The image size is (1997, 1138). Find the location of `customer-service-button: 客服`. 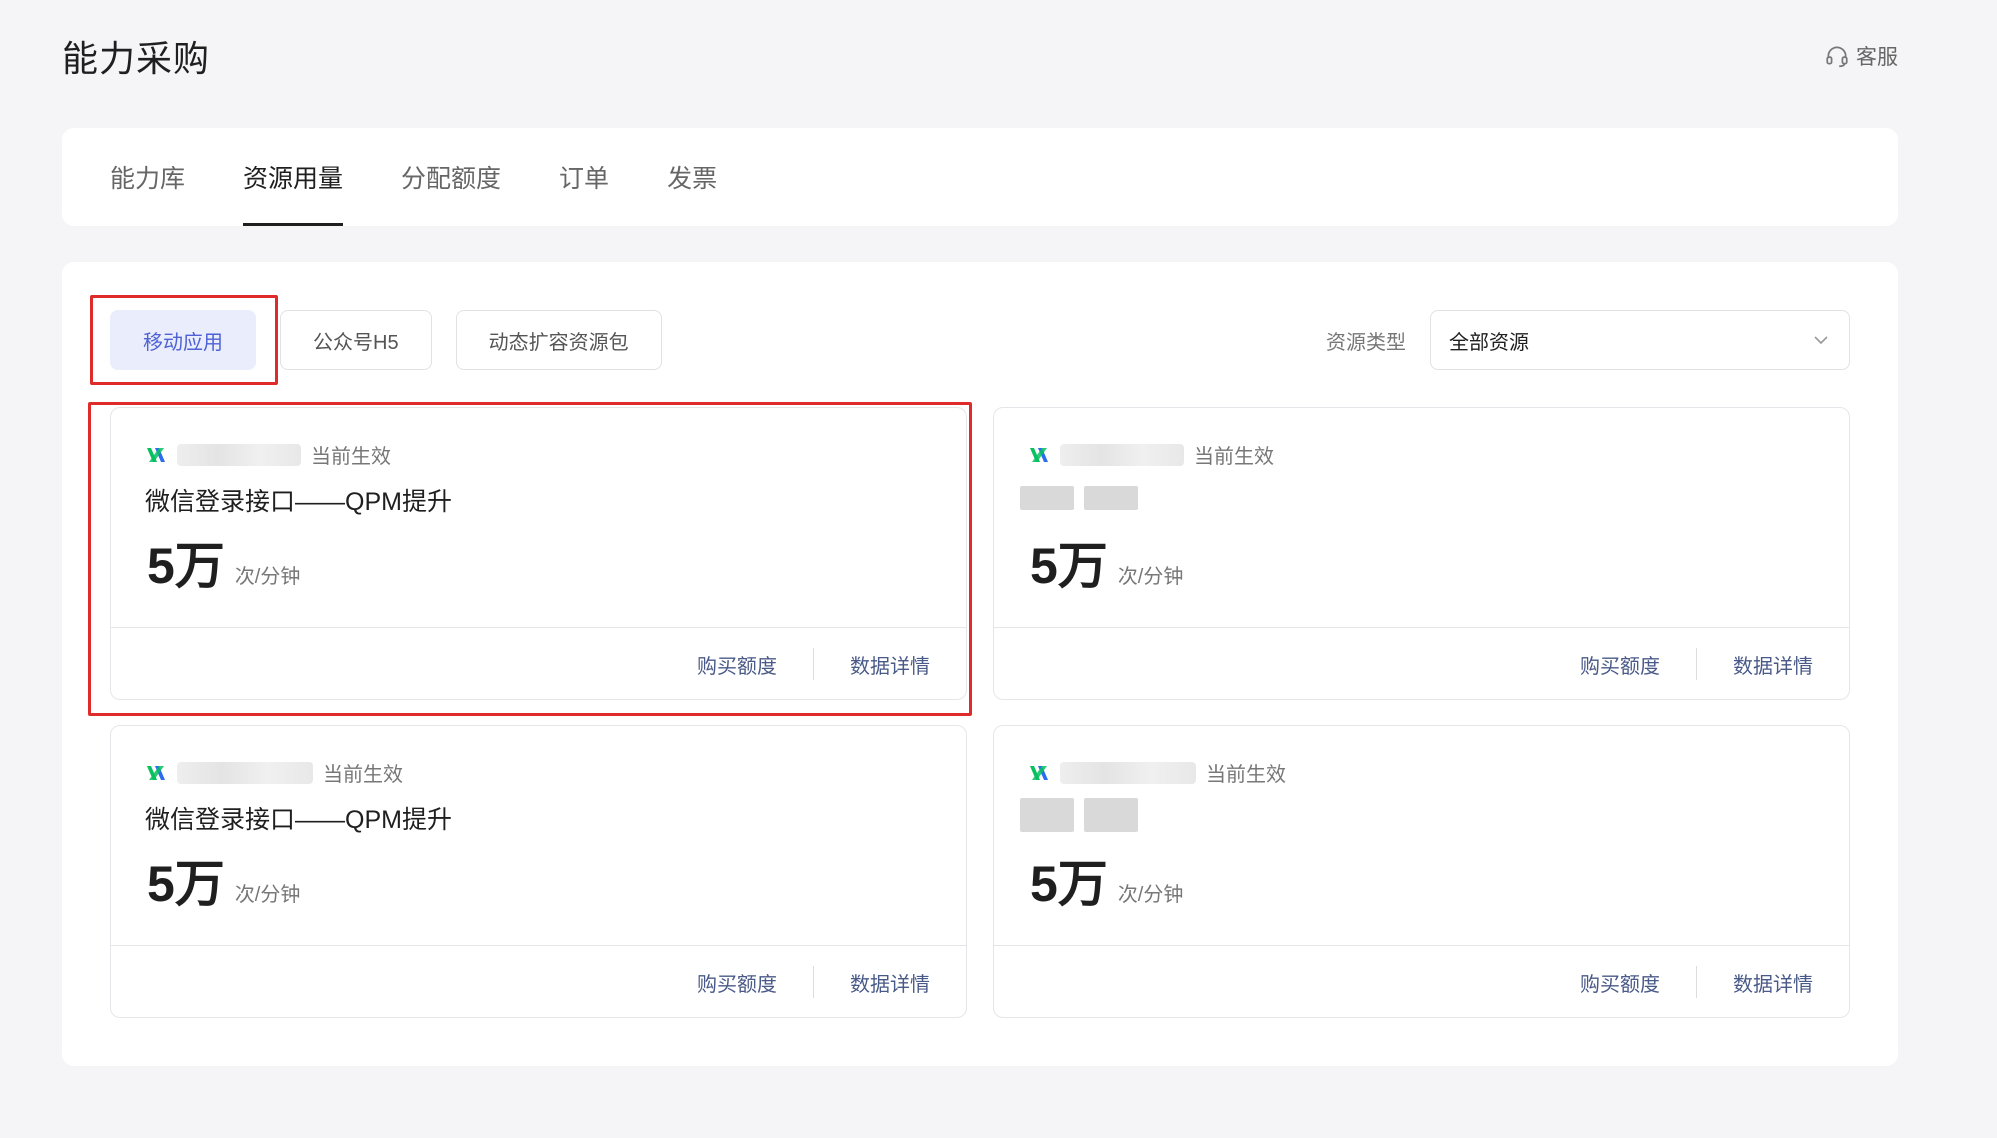

customer-service-button: 客服 is located at coordinates (1861, 56).